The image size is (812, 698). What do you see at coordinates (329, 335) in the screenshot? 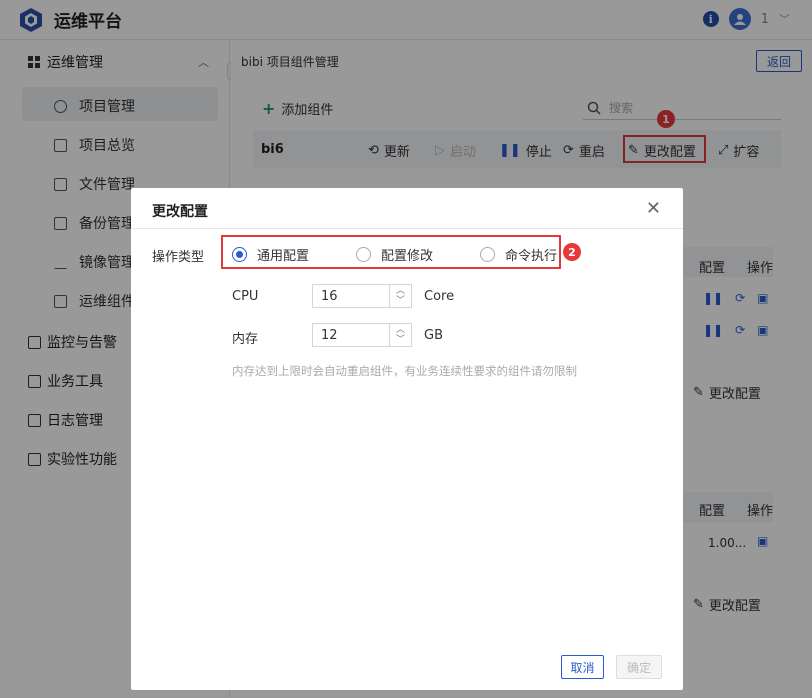
I see `mem-value: 12` at bounding box center [329, 335].